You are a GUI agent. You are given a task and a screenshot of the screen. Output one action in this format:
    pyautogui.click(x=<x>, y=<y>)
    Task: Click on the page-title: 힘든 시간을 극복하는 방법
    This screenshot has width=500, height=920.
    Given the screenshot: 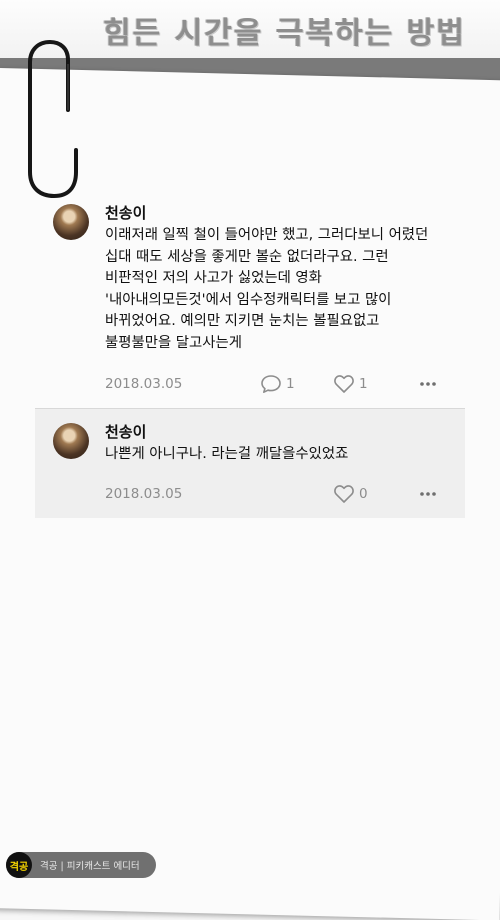 What is the action you would take?
    pyautogui.click(x=284, y=33)
    